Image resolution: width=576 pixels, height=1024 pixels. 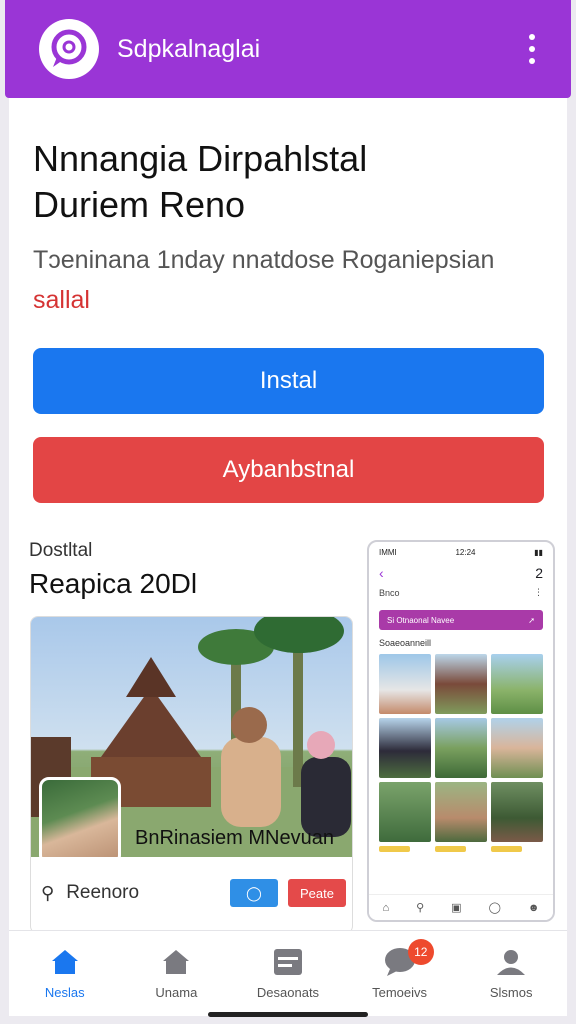 What do you see at coordinates (539, 573) in the screenshot?
I see `phone-header-num: 2` at bounding box center [539, 573].